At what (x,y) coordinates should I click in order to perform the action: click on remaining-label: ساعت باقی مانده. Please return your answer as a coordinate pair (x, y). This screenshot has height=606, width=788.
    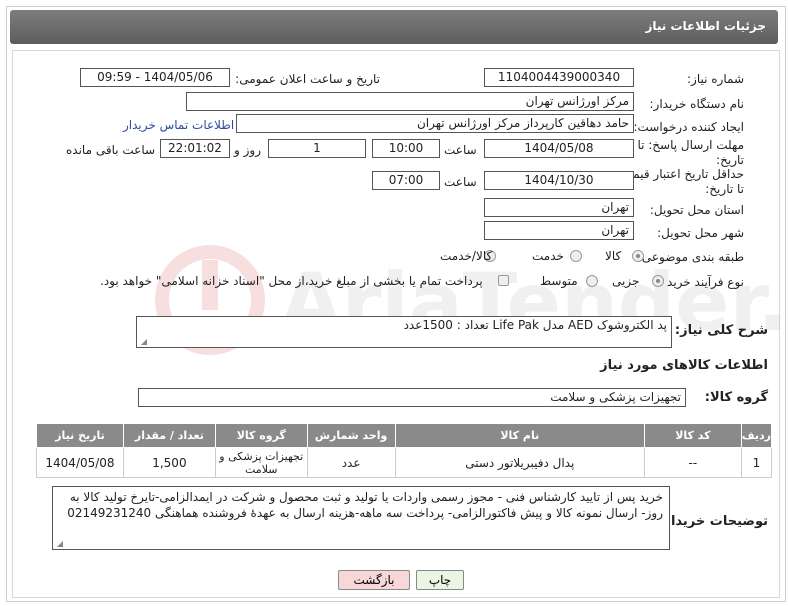
    Looking at the image, I should click on (111, 150).